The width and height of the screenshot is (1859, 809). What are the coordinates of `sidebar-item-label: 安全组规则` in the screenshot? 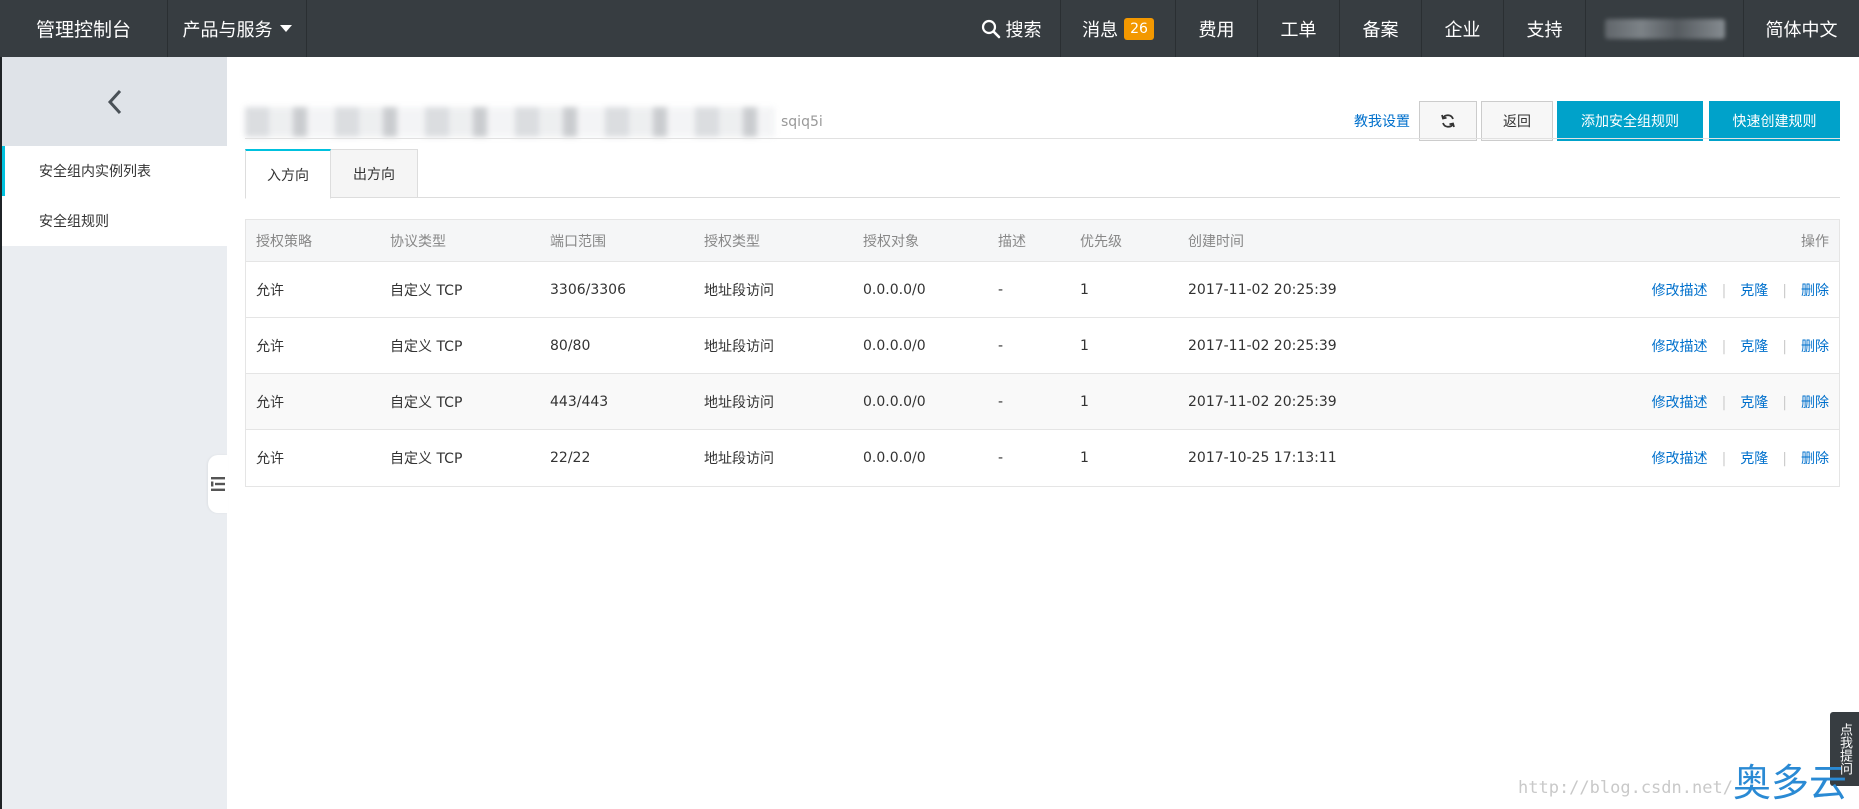 It's located at (74, 222).